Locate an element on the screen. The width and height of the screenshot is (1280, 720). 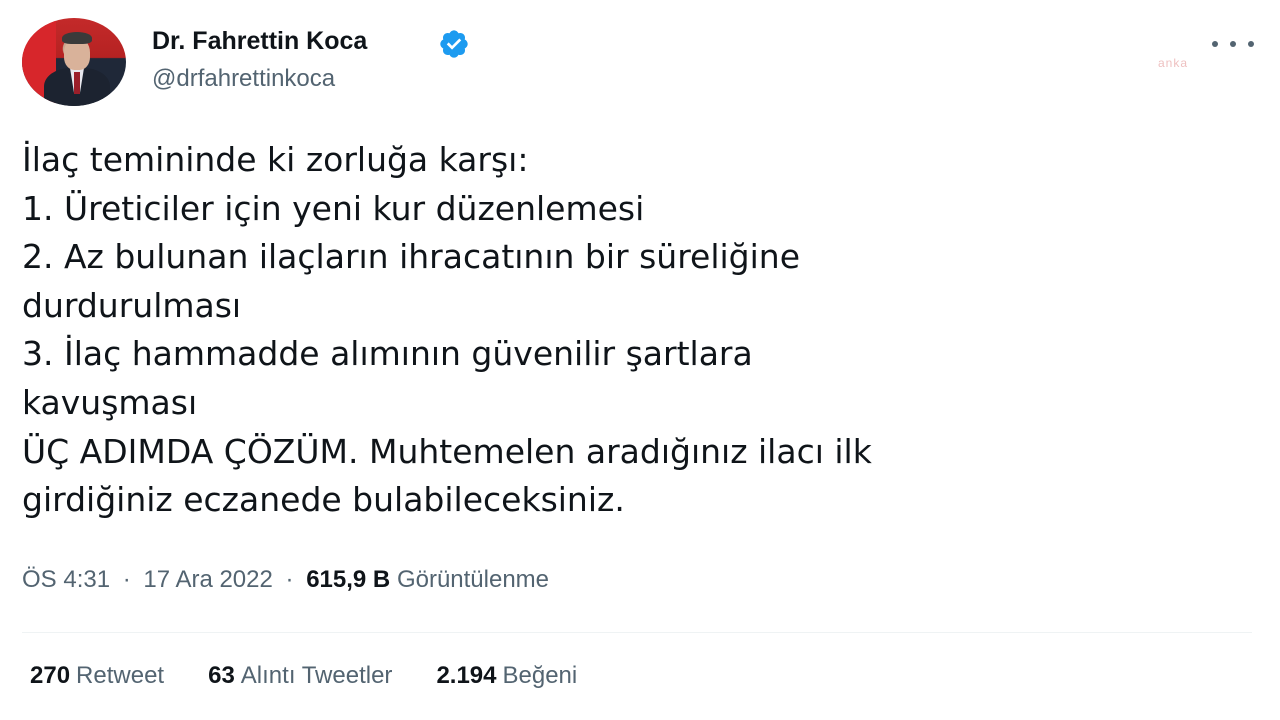
quotes-stat: 63 Alıntı Tweetler is located at coordinates (300, 676).